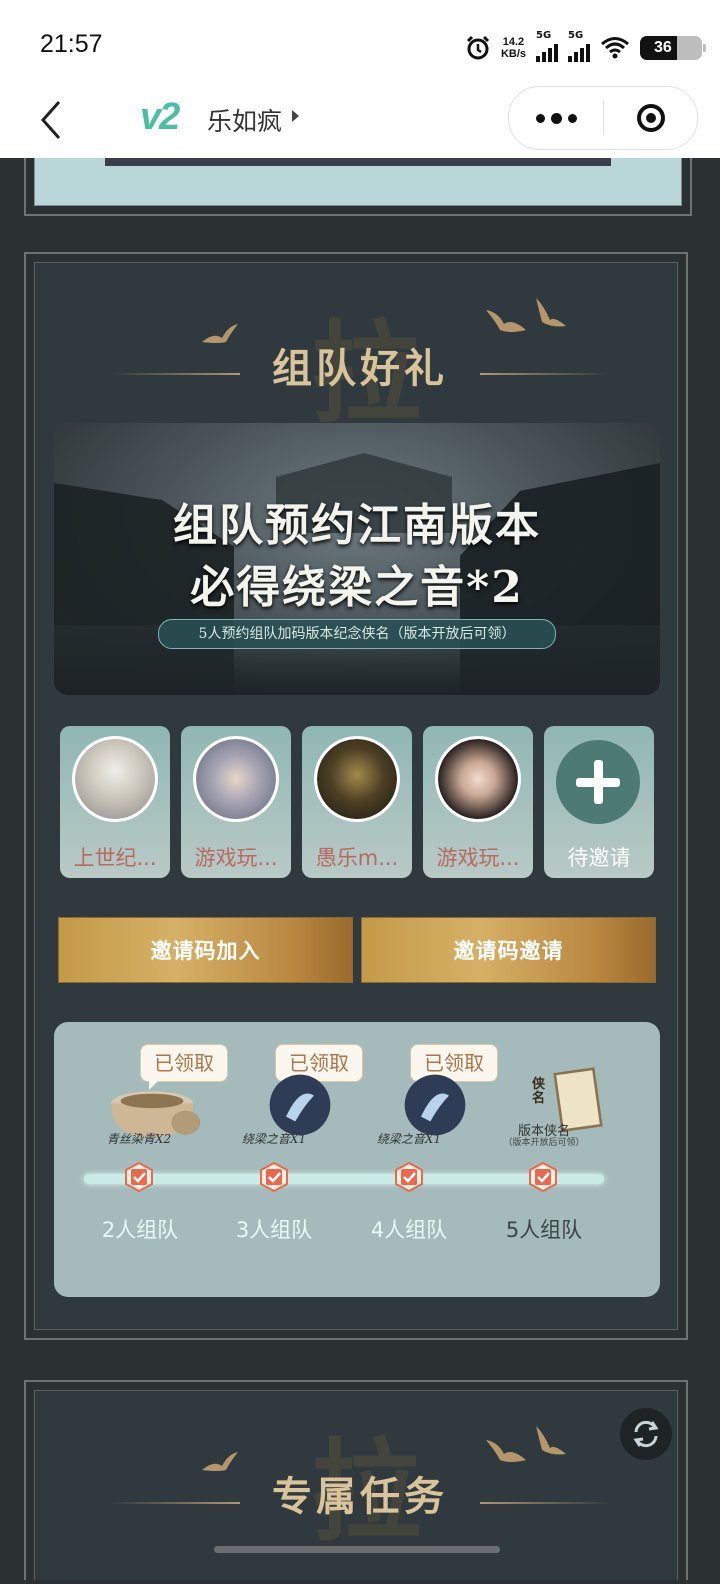 The image size is (720, 1584). I want to click on masked-demon-avatar, so click(357, 779).